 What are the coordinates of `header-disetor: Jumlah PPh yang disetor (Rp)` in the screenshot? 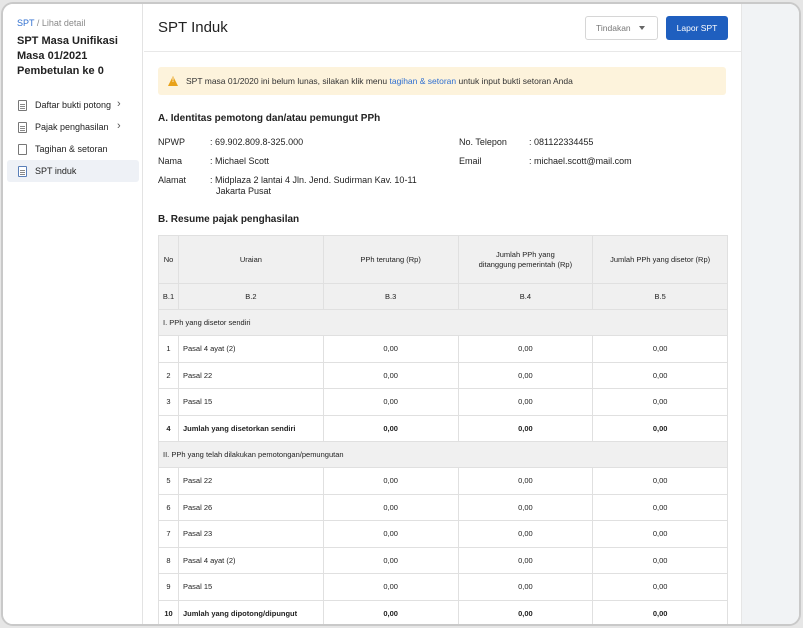 It's located at (660, 259).